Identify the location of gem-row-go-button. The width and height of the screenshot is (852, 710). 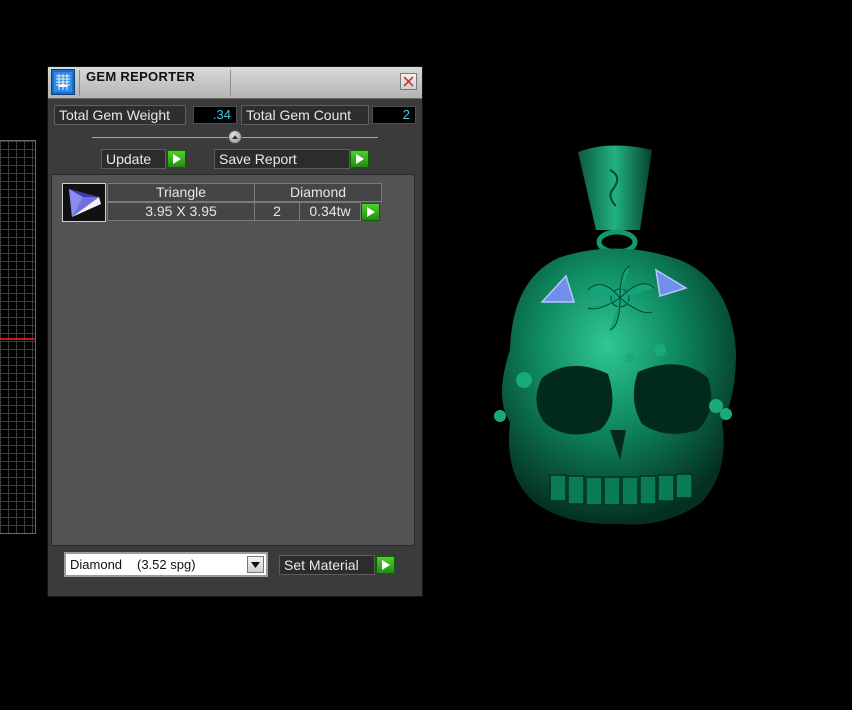
(370, 212).